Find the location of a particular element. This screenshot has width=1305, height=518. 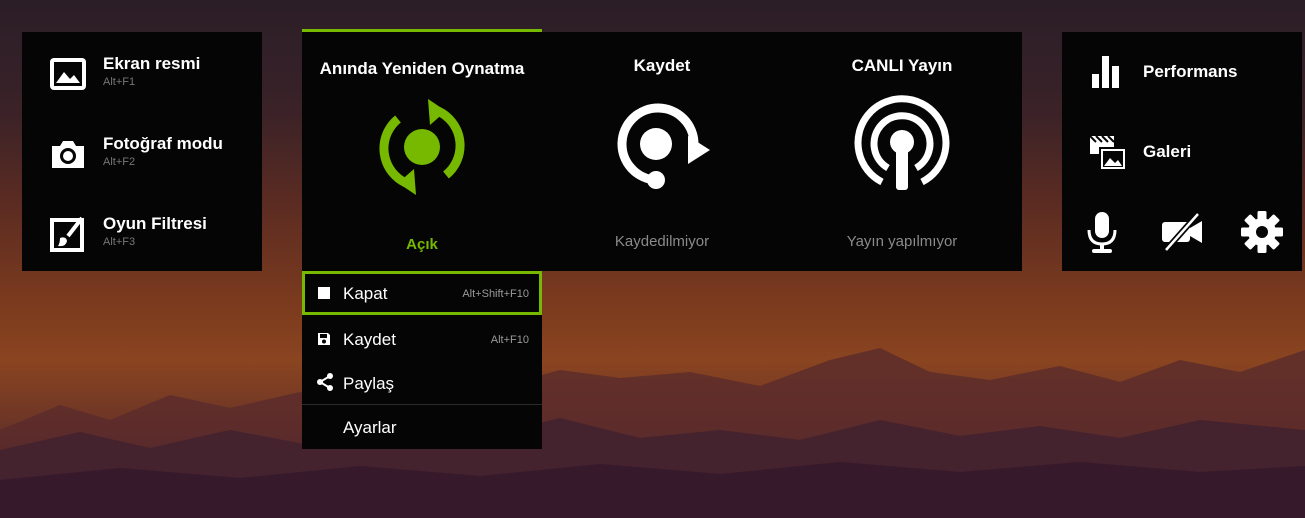

broadcast-title: CANLI Yayın is located at coordinates (902, 65).